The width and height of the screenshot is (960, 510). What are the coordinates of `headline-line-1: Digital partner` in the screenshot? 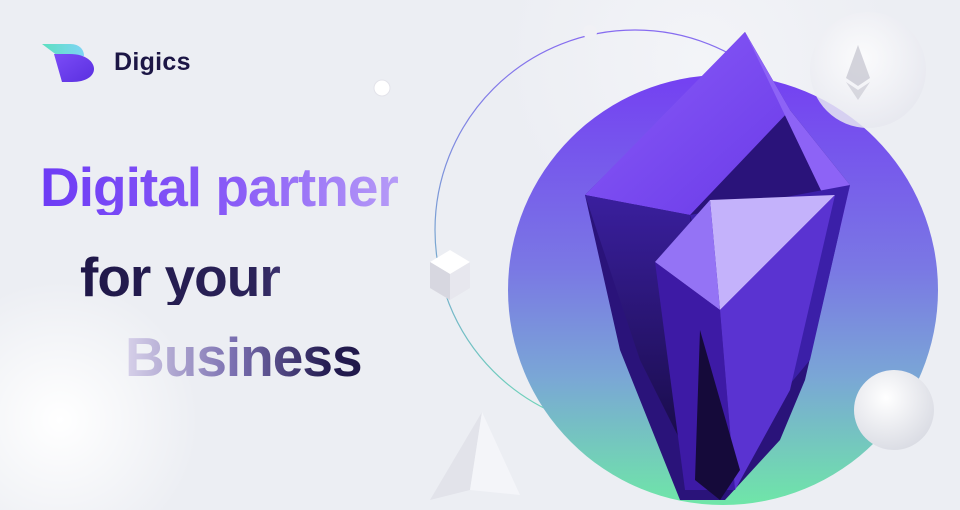 It's located at (219, 187).